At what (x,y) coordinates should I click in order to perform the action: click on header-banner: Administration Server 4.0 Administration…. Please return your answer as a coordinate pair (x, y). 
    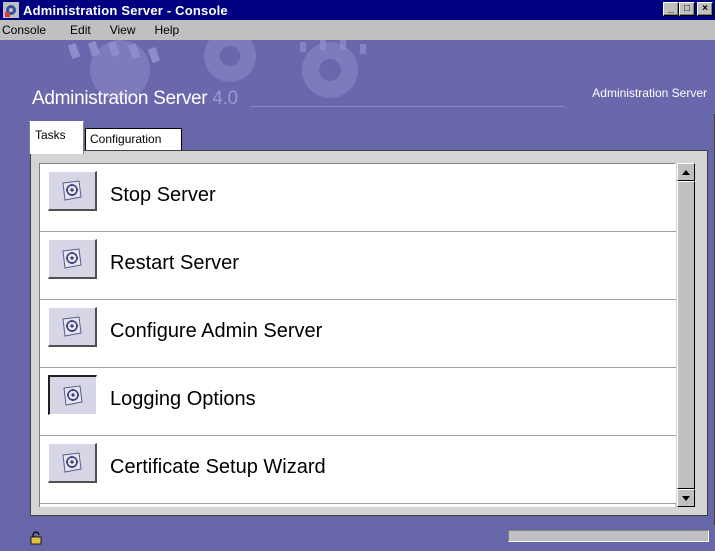
    Looking at the image, I should click on (357, 77).